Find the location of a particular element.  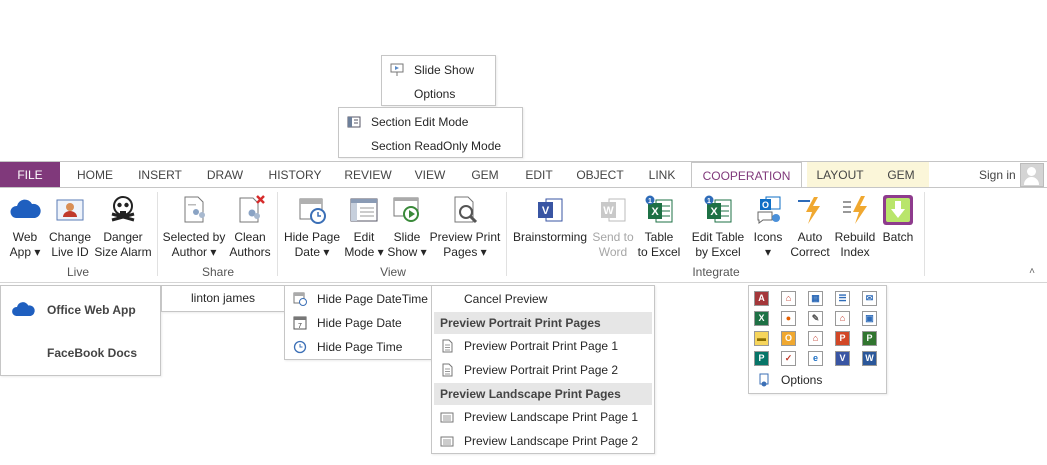

clean-authors-button: Clean Authors is located at coordinates (250, 227).